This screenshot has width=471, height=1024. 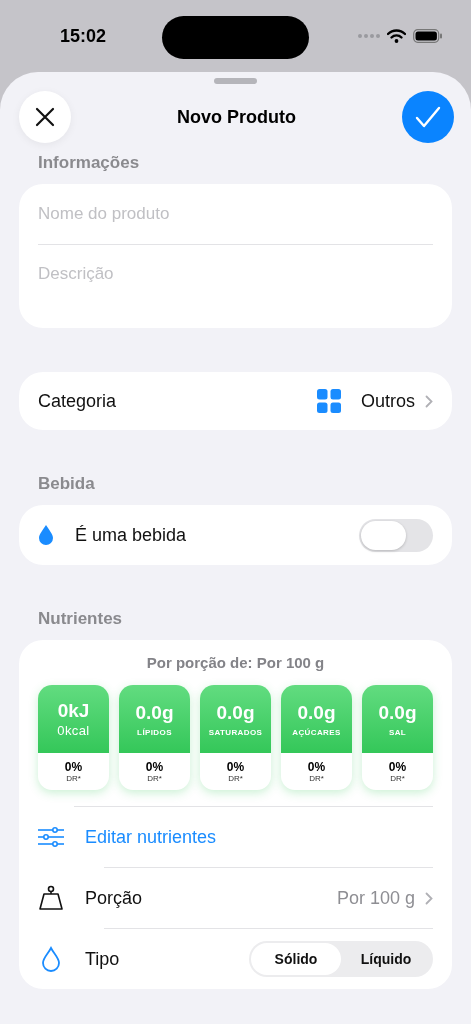 I want to click on sliders-icon, so click(x=51, y=837).